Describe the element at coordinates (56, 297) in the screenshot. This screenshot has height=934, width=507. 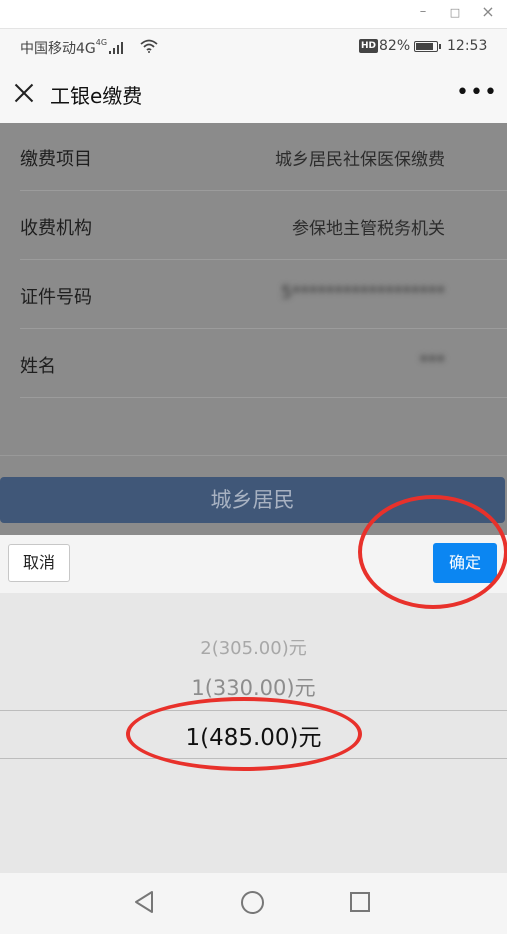
I see `id-number-label: 证件号码` at that location.